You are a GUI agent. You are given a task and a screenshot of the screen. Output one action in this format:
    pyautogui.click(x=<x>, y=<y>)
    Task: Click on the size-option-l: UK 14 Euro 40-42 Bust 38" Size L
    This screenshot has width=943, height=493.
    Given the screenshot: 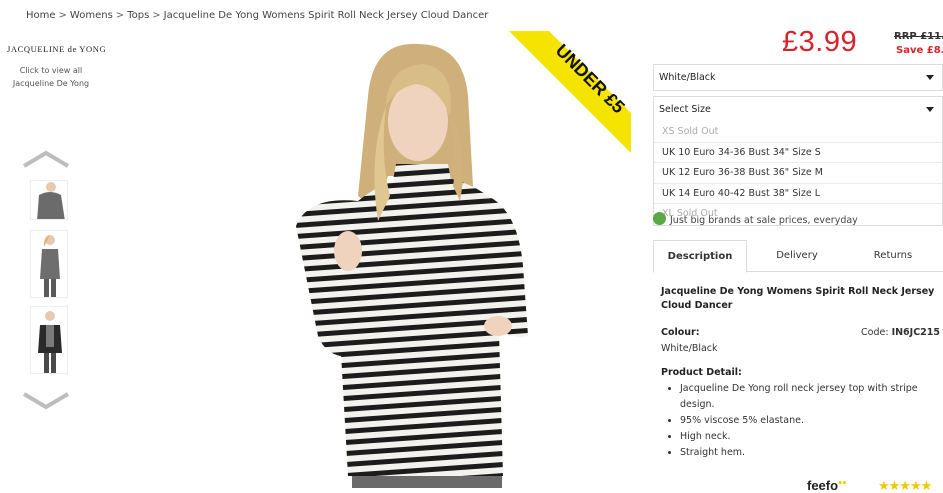 What is the action you would take?
    pyautogui.click(x=798, y=194)
    